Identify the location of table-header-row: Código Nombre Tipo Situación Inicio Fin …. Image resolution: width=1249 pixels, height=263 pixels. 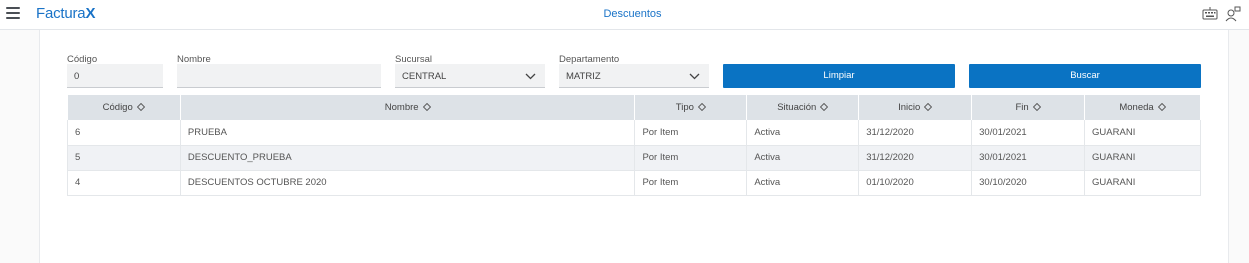
(634, 107).